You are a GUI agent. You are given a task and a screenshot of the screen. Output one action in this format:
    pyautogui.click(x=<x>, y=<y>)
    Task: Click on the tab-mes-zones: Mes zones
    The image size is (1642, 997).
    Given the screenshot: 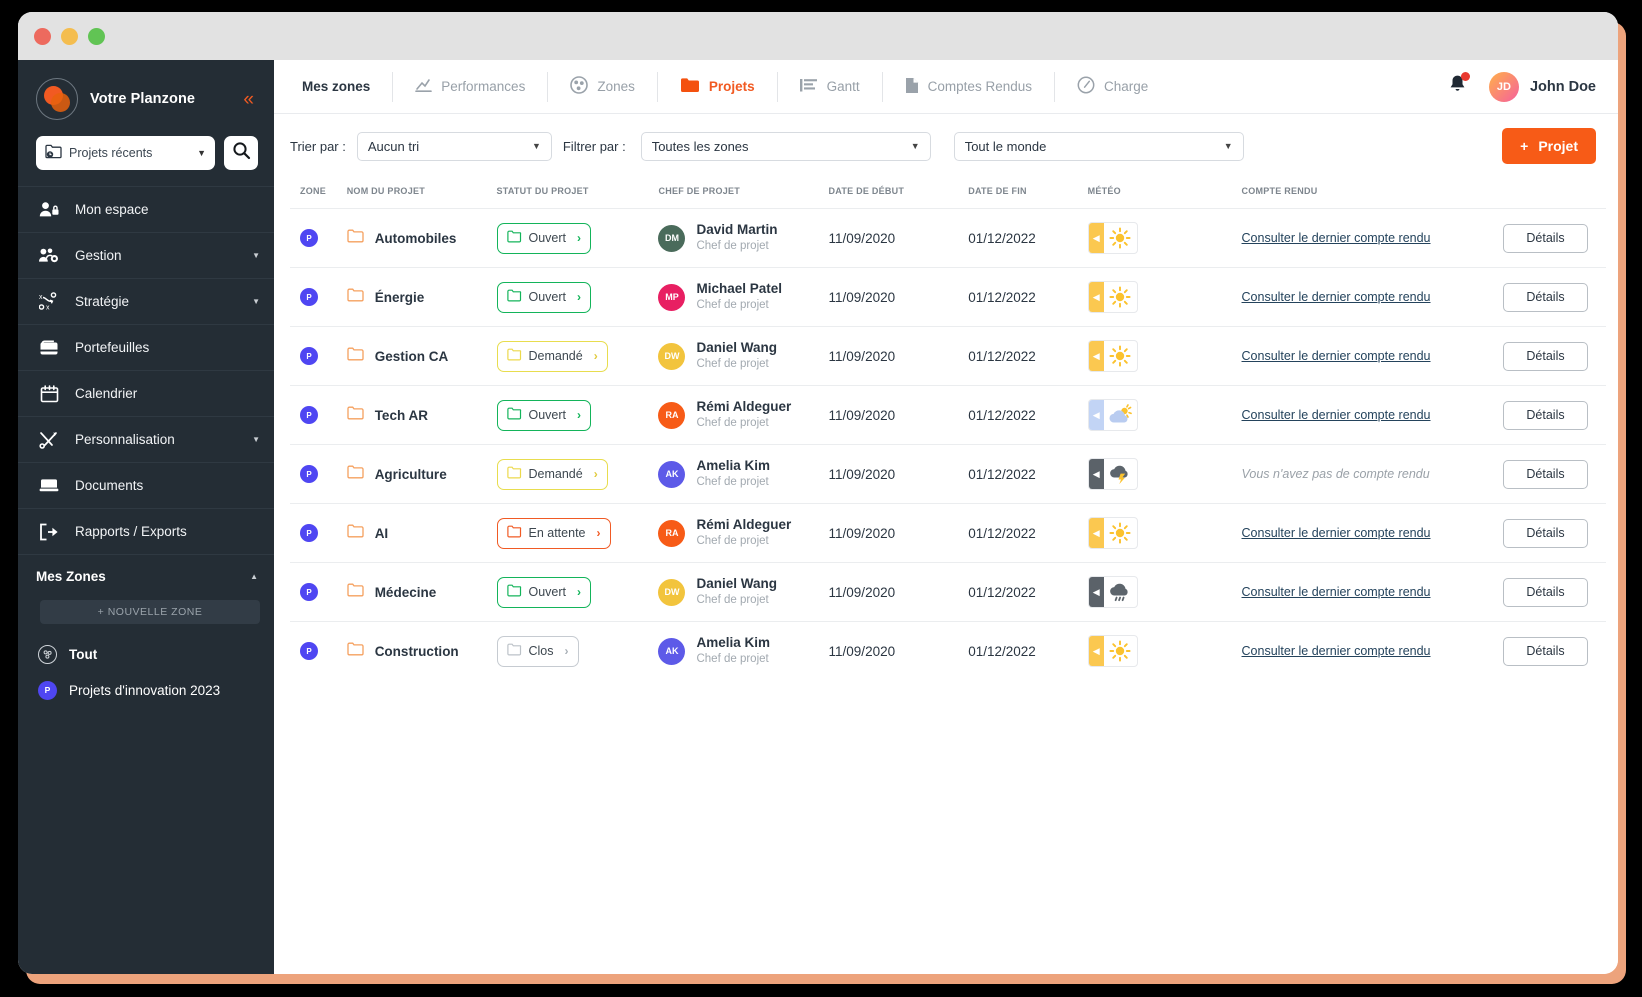 What is the action you would take?
    pyautogui.click(x=337, y=86)
    